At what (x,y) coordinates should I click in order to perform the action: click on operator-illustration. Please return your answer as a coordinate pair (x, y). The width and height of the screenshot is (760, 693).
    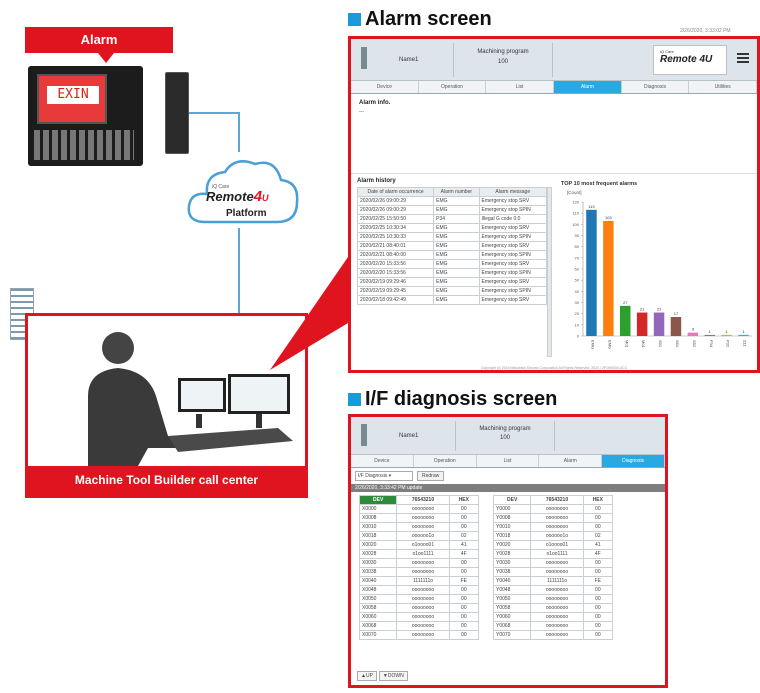
    Looking at the image, I should click on (190, 399).